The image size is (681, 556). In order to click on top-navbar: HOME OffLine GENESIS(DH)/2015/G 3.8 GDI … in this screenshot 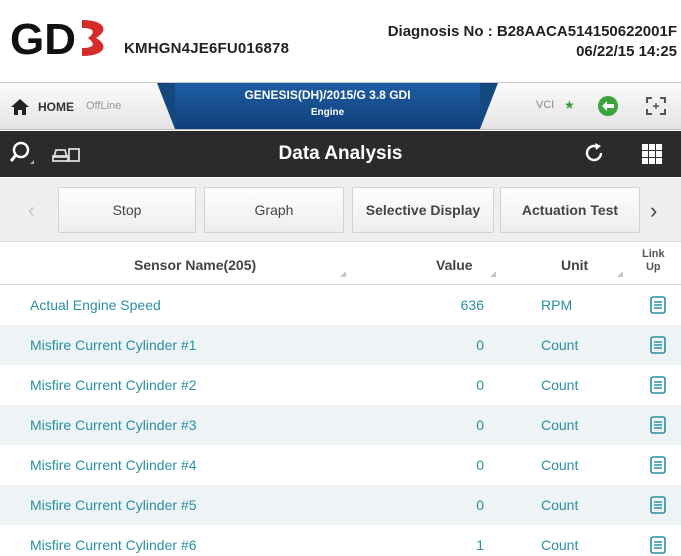, I will do `click(340, 106)`.